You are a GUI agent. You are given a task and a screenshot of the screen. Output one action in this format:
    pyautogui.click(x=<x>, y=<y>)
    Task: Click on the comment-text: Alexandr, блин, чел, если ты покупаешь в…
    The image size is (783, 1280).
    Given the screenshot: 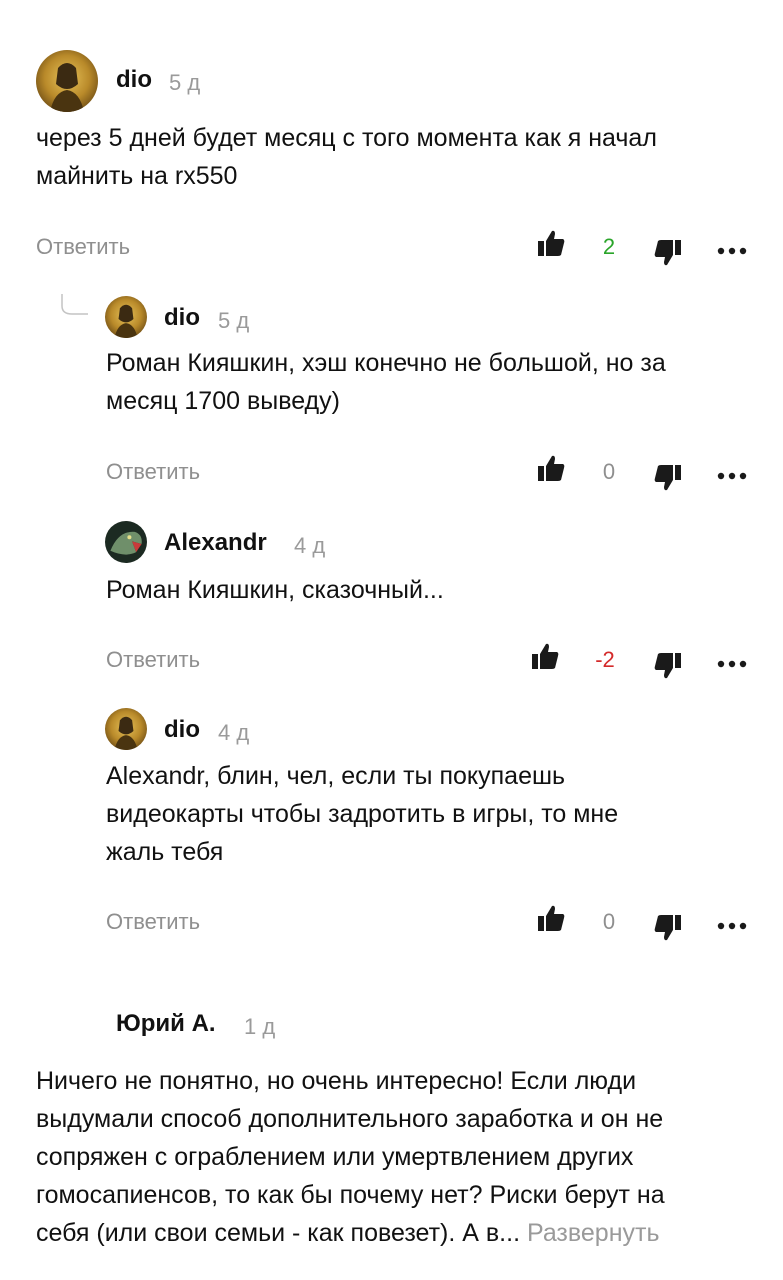 What is the action you would take?
    pyautogui.click(x=362, y=814)
    